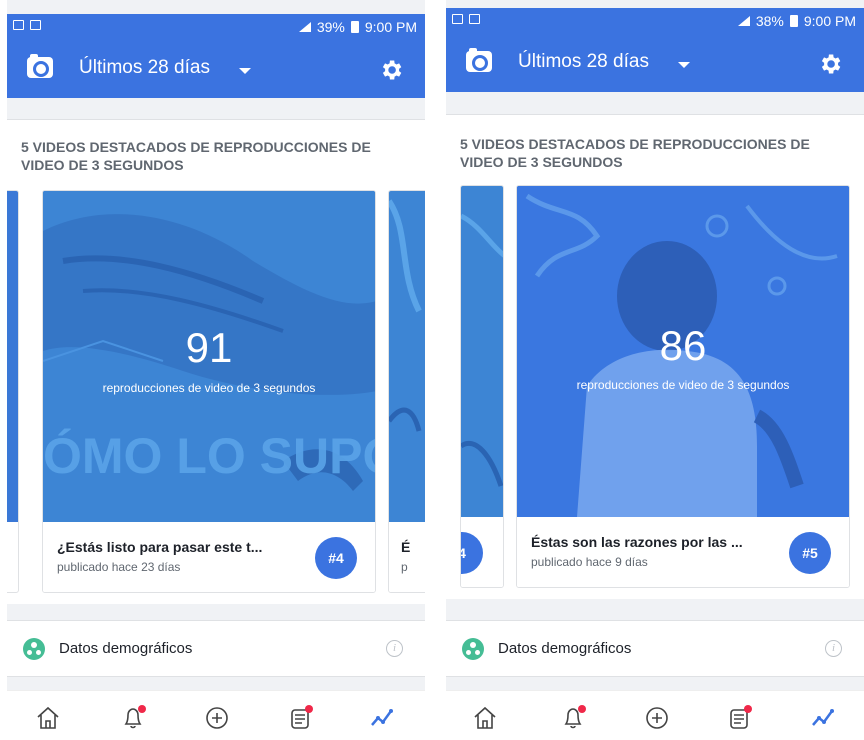 The height and width of the screenshot is (740, 864). What do you see at coordinates (810, 553) in the screenshot?
I see `rank-badge: #5` at bounding box center [810, 553].